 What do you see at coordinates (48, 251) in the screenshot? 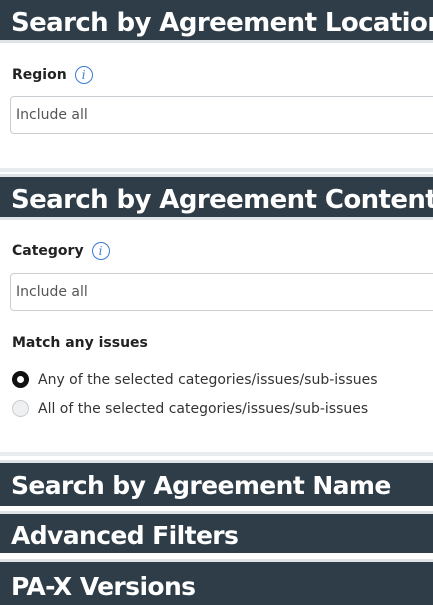
I see `category-label: Category` at bounding box center [48, 251].